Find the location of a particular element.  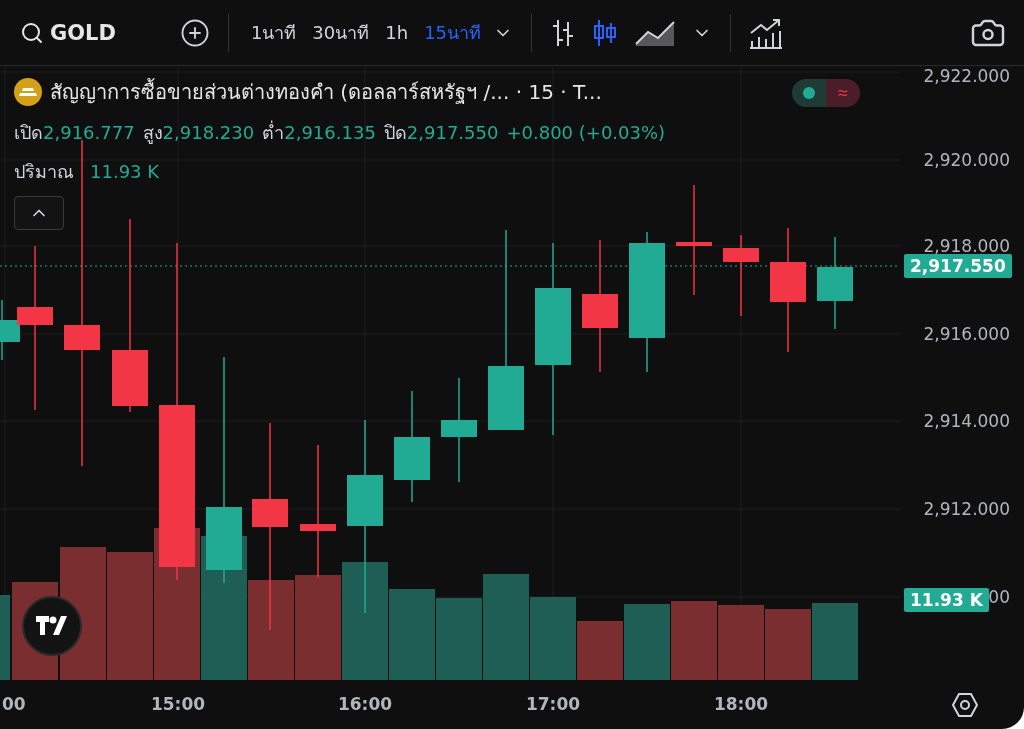

last-price-label: 2,917.550 is located at coordinates (958, 266).